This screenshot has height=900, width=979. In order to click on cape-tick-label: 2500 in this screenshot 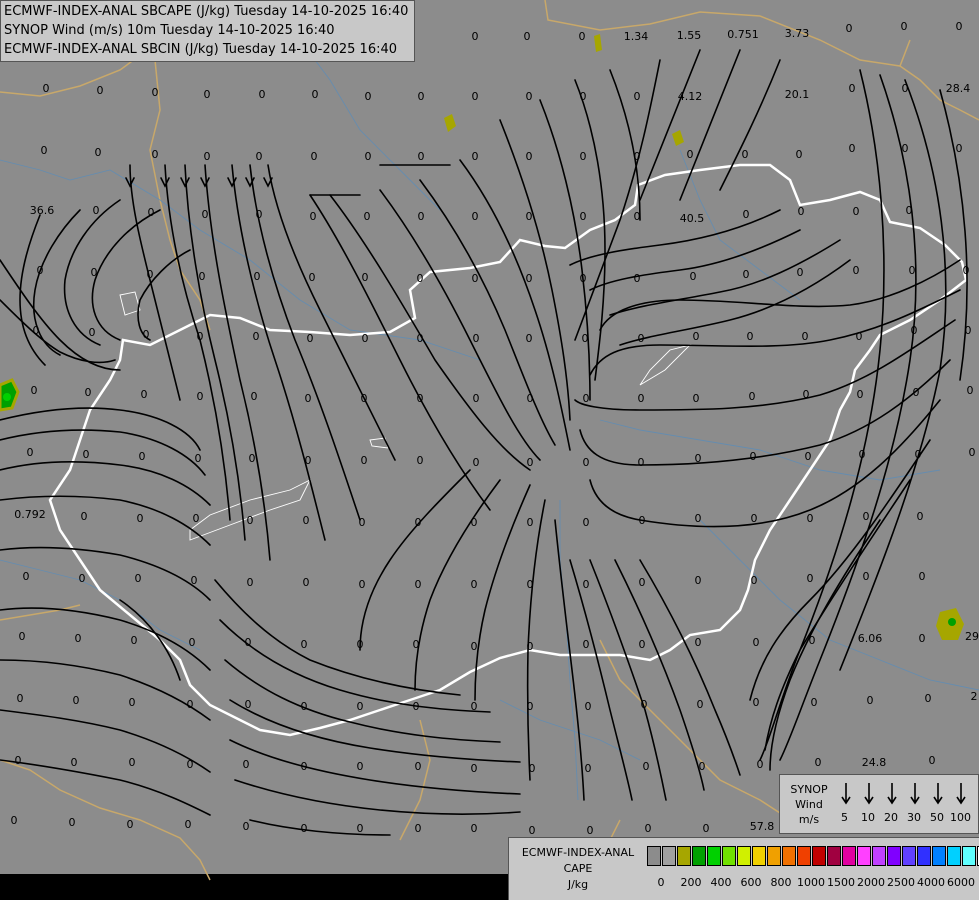, I will do `click(901, 882)`.